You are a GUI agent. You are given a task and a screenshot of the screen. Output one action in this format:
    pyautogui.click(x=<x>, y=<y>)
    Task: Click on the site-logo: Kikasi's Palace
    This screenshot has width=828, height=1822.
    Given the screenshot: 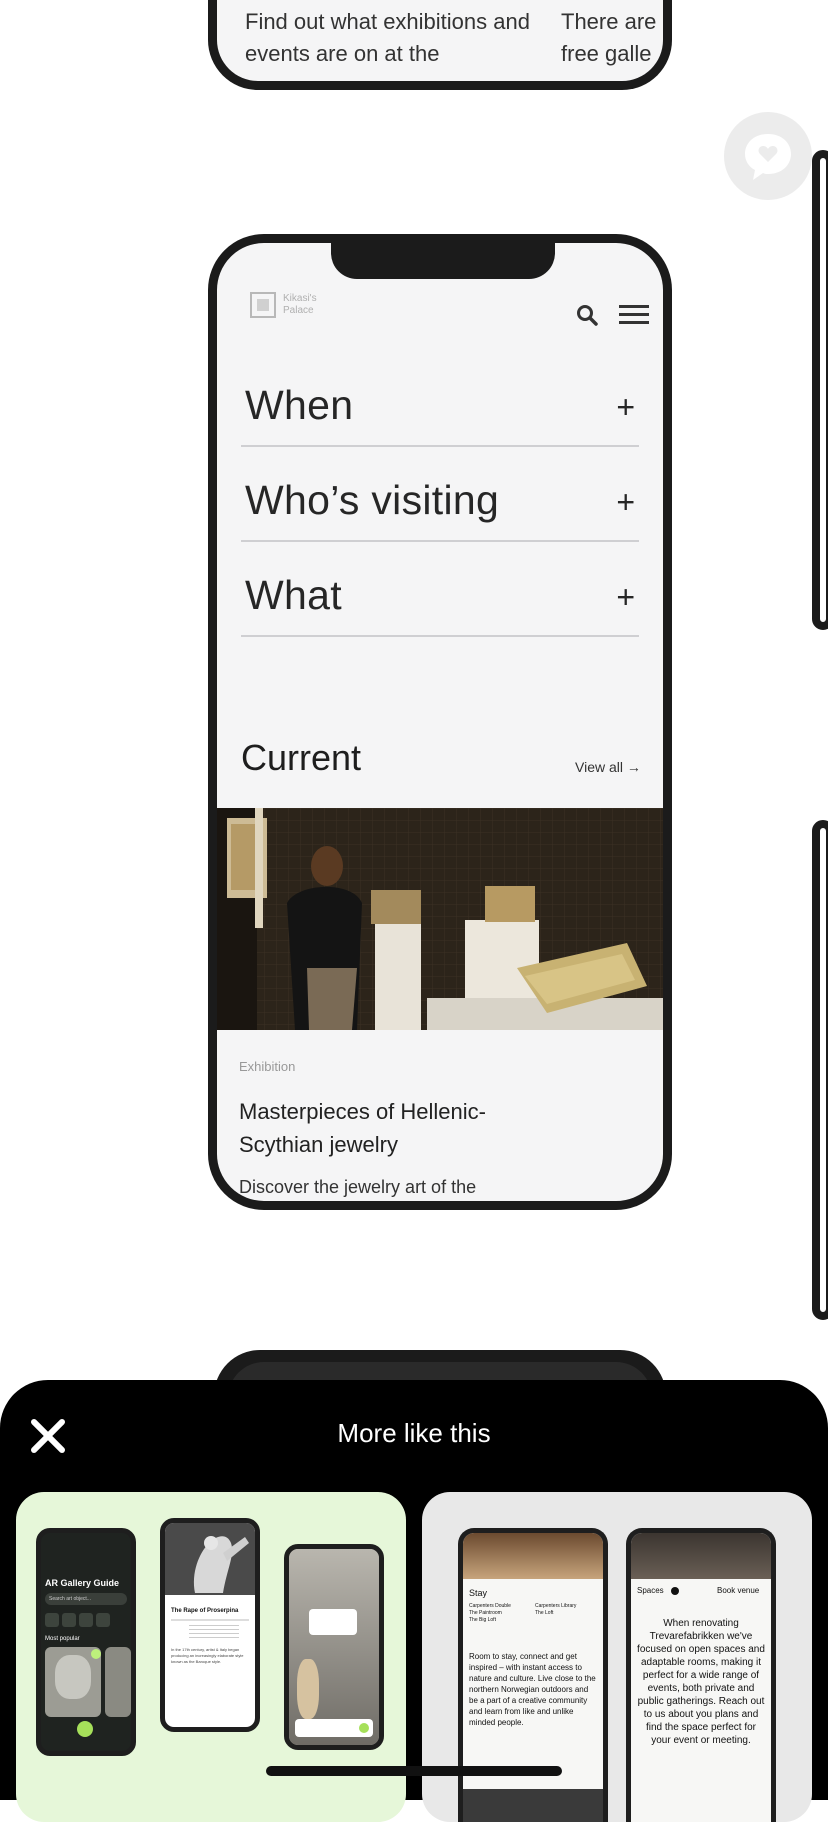 What is the action you would take?
    pyautogui.click(x=289, y=306)
    